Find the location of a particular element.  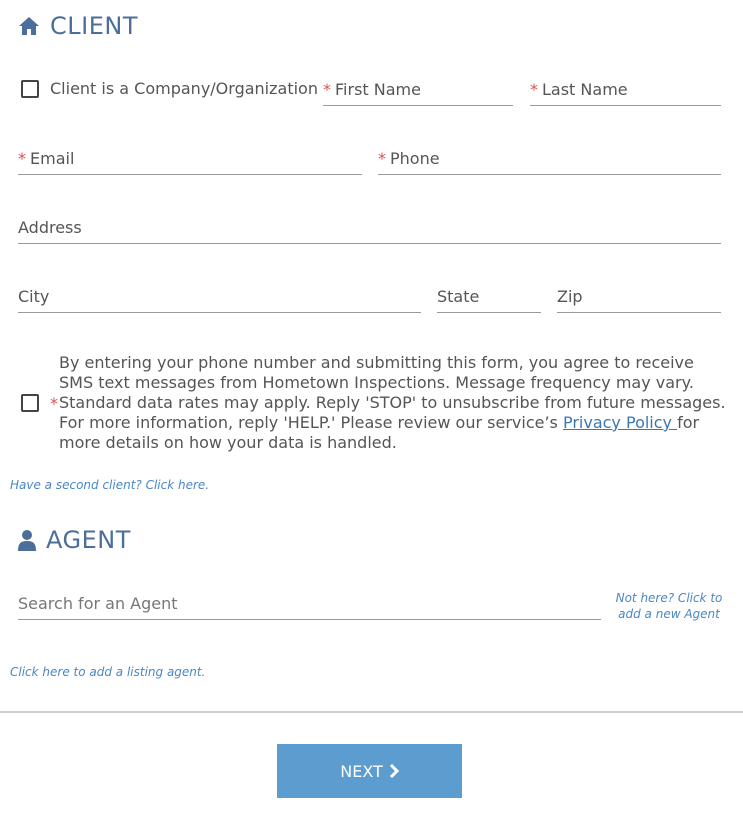

city-field: City is located at coordinates (219, 297).